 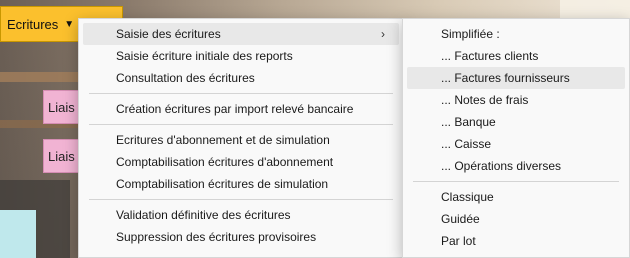 I want to click on submenu-item-notes-de-frais: ... Notes de frais, so click(x=516, y=100).